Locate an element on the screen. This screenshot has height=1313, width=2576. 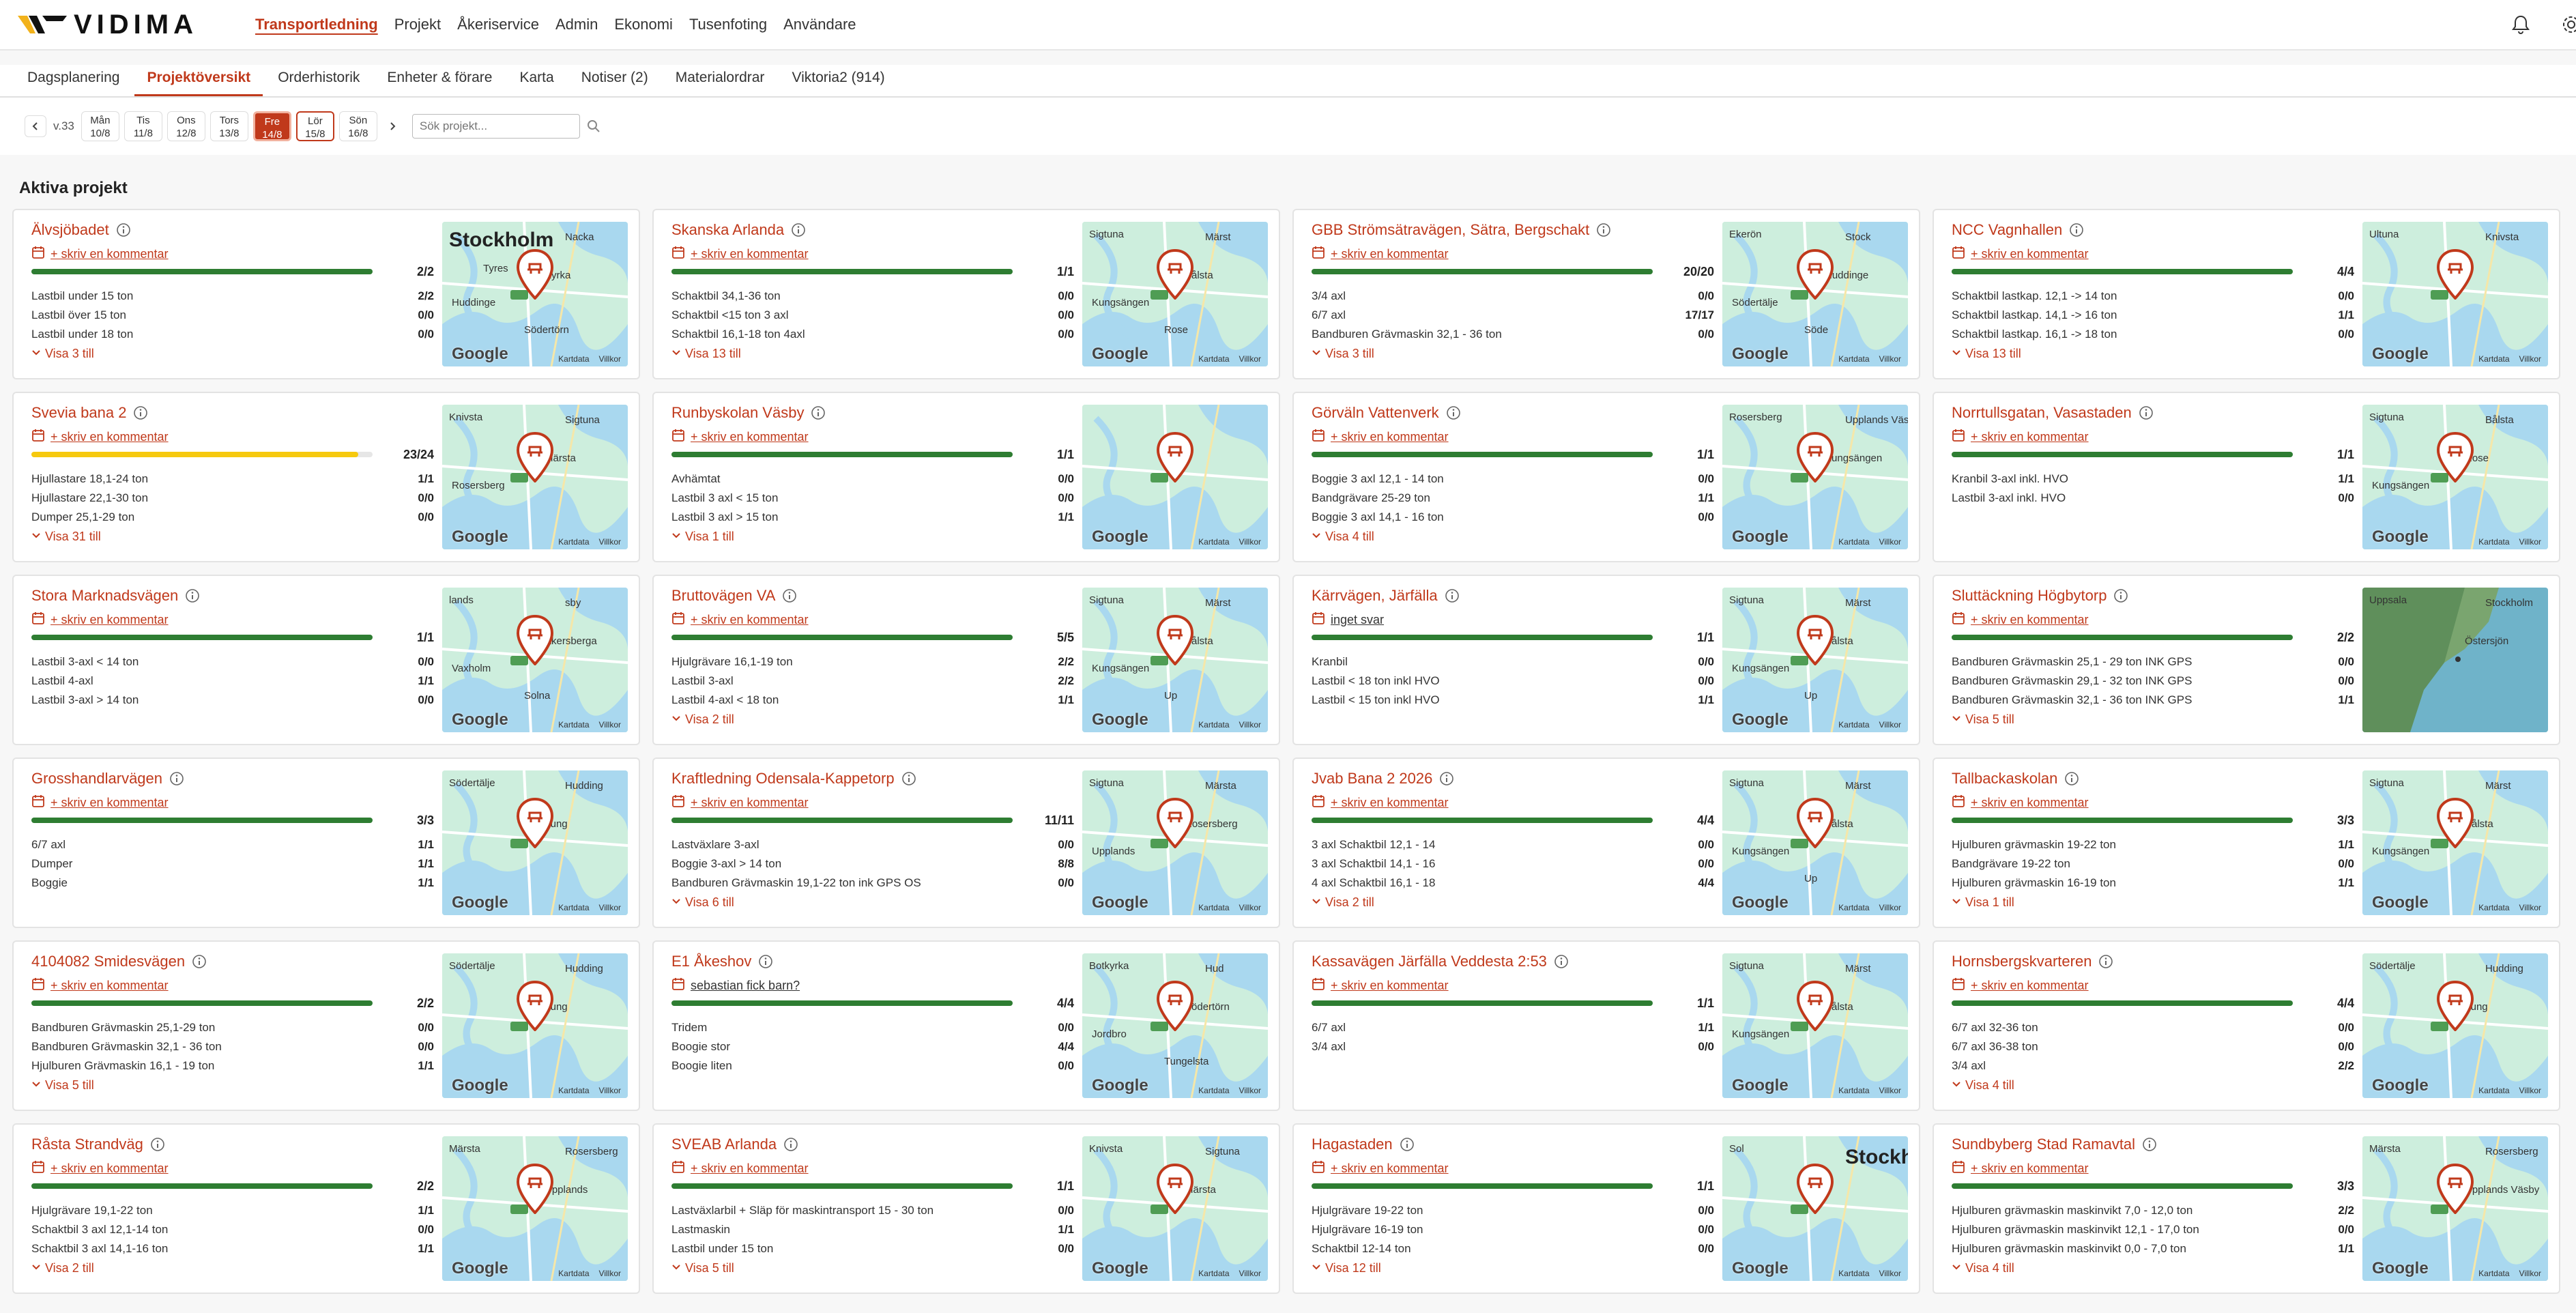
vidima-logo: VIDIMA is located at coordinates (127, 25).